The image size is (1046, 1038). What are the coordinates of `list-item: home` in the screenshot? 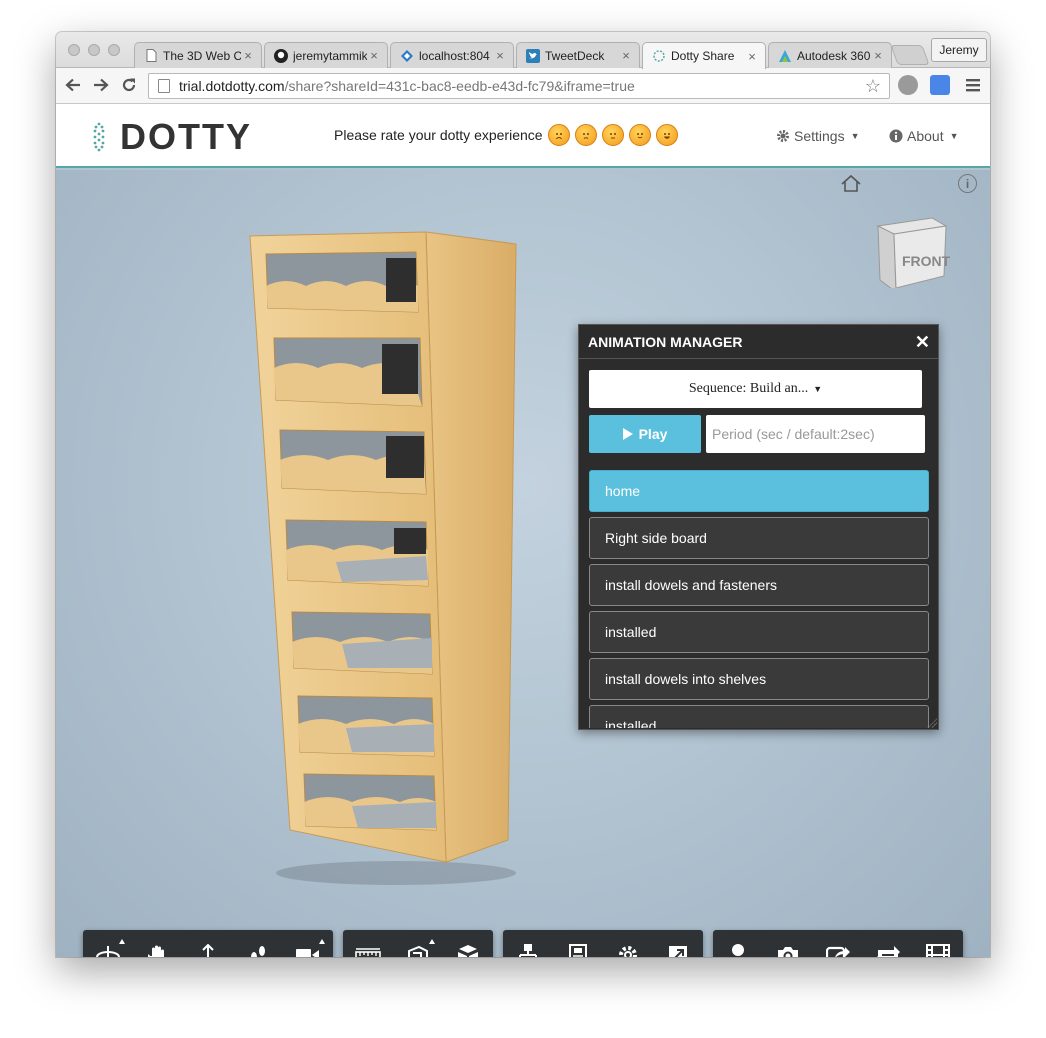 It's located at (759, 491).